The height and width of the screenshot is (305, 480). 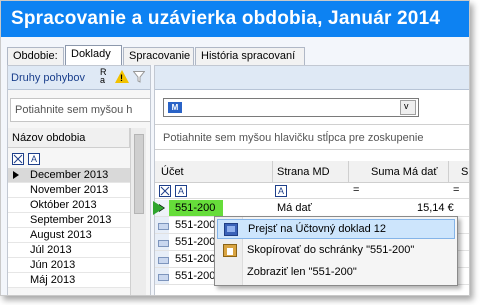 I want to click on list-item: Október 2013, so click(x=69, y=205).